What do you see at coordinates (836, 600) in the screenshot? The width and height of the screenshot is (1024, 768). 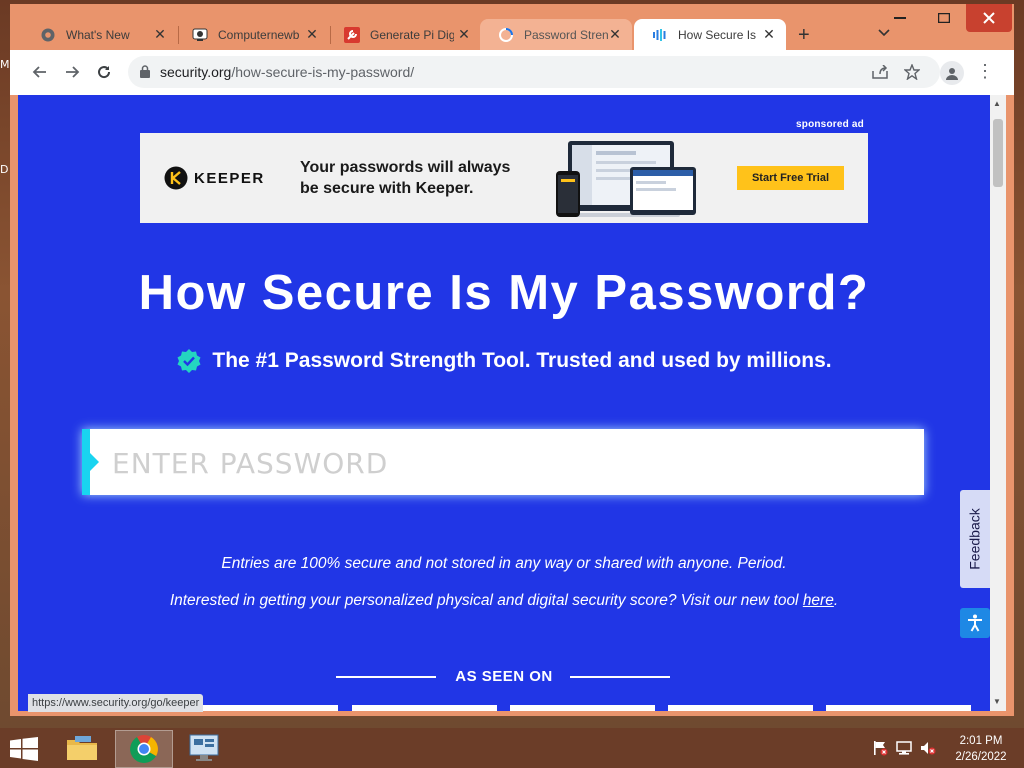 I see `security-score-note-end: .` at bounding box center [836, 600].